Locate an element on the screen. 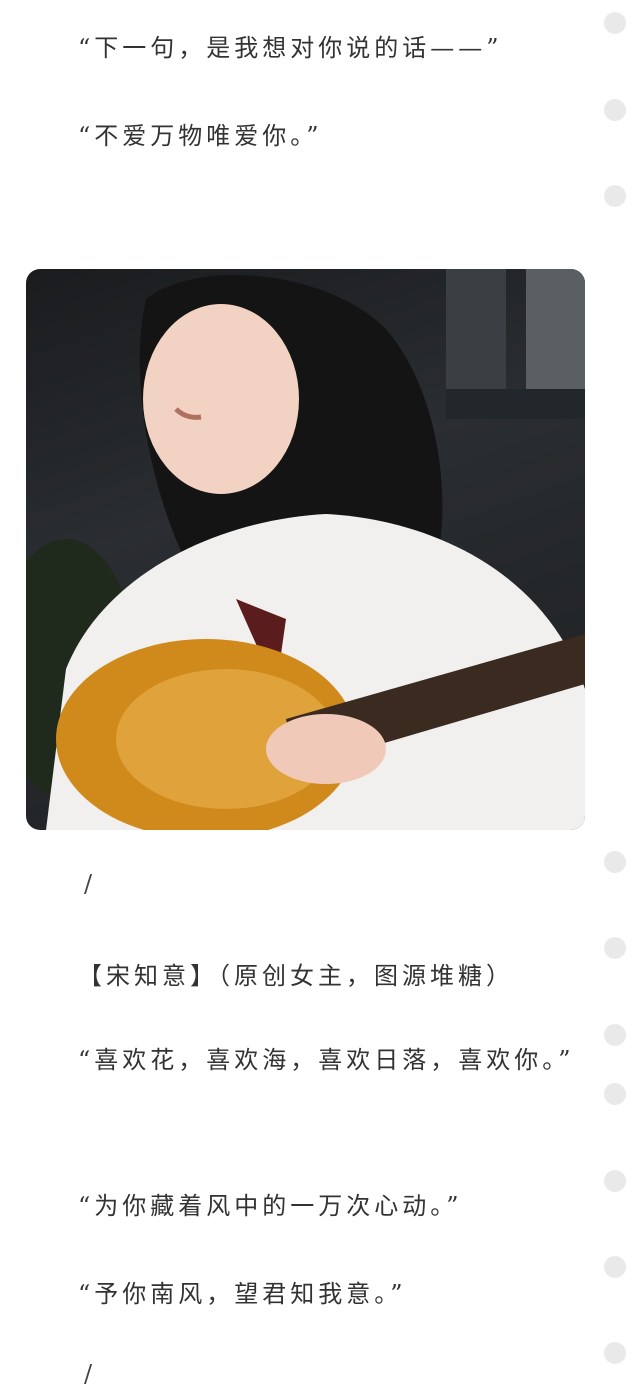 Image resolution: width=640 pixels, height=1391 pixels. quote-next-line: “下一句，是我想对你说的话——” is located at coordinates (290, 48).